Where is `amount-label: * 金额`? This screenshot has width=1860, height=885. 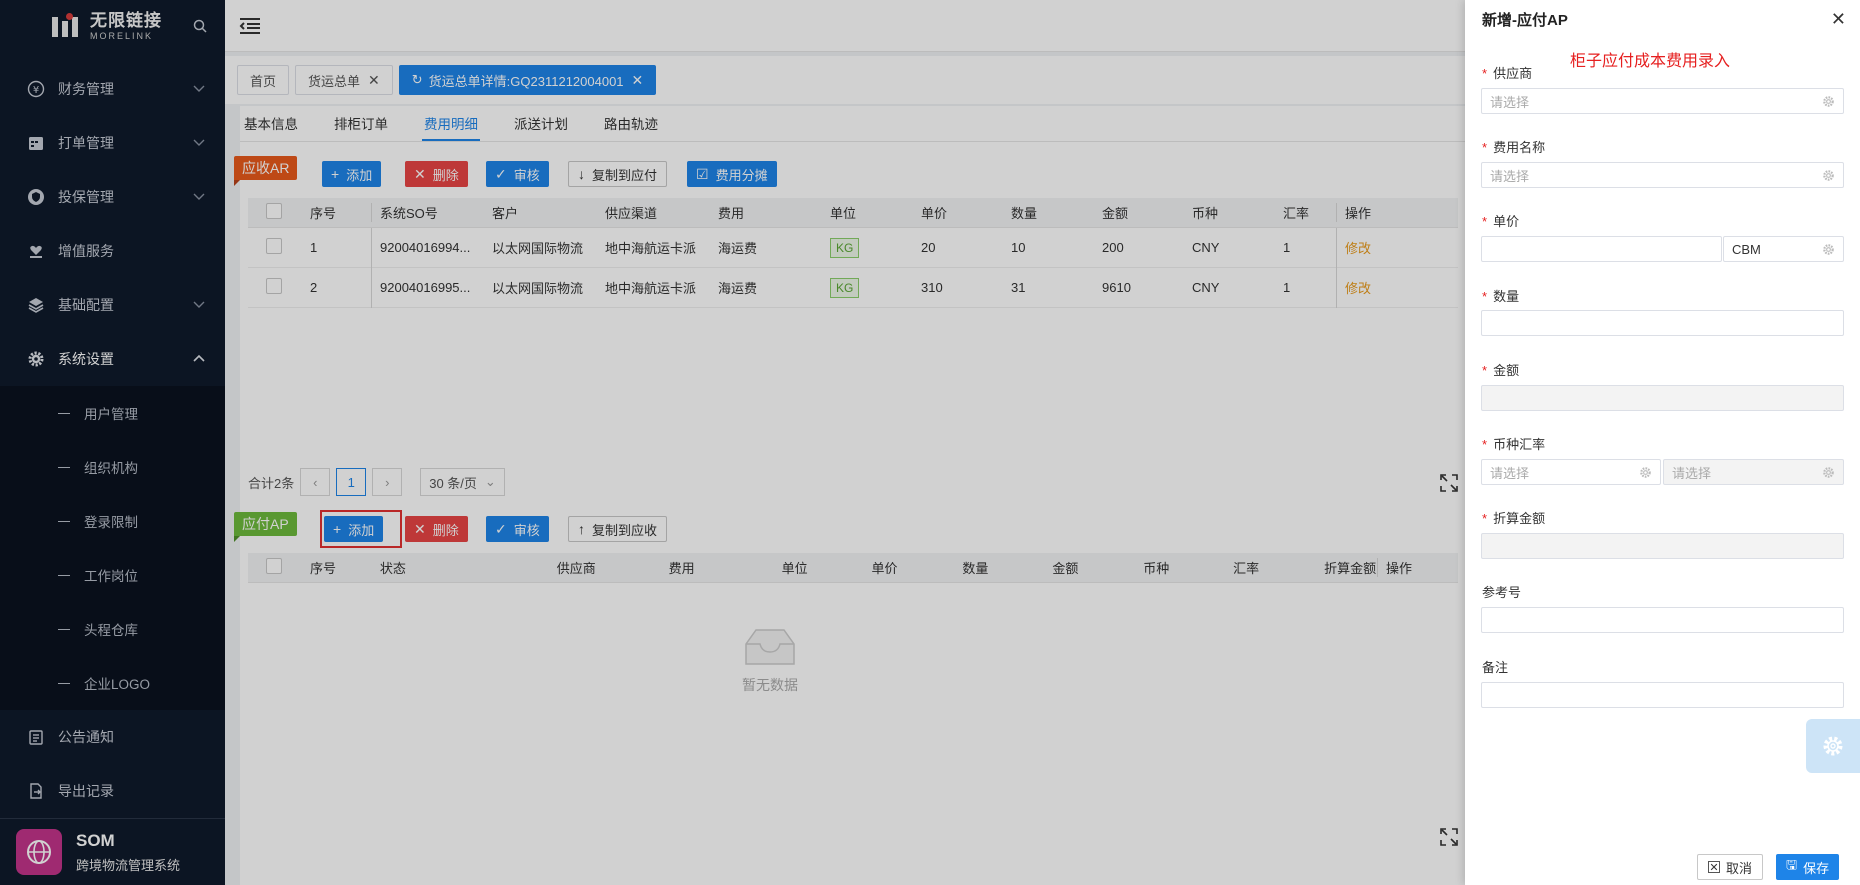 amount-label: * 金额 is located at coordinates (1501, 370).